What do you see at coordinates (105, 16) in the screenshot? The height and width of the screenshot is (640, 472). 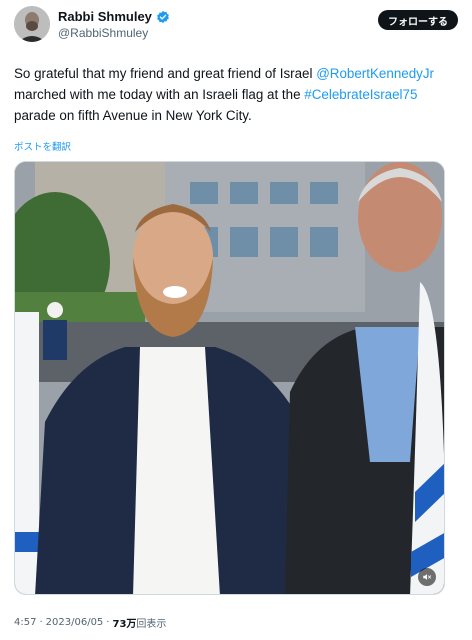 I see `author-display-name: Rabbi Shmuley` at bounding box center [105, 16].